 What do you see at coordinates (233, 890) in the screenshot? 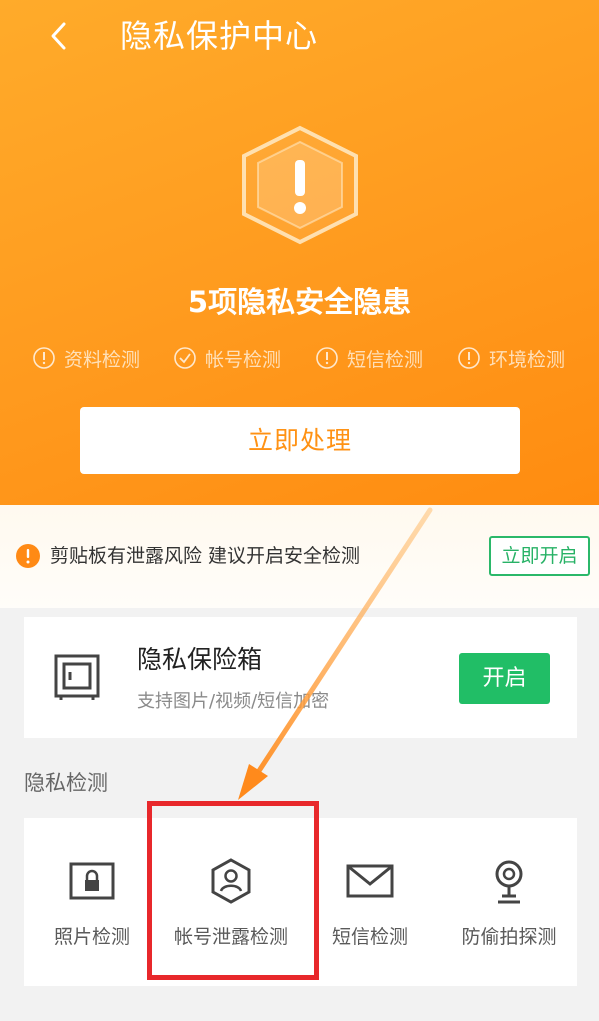
I see `annotation-highlight-box` at bounding box center [233, 890].